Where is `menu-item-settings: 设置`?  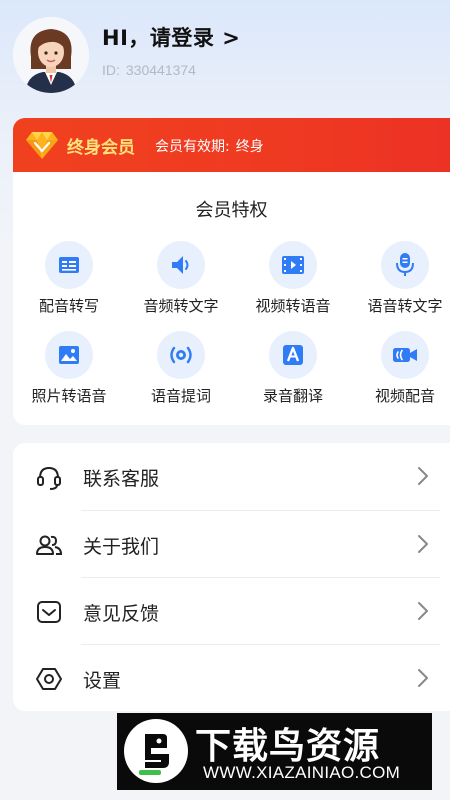 menu-item-settings: 设置 is located at coordinates (231, 678).